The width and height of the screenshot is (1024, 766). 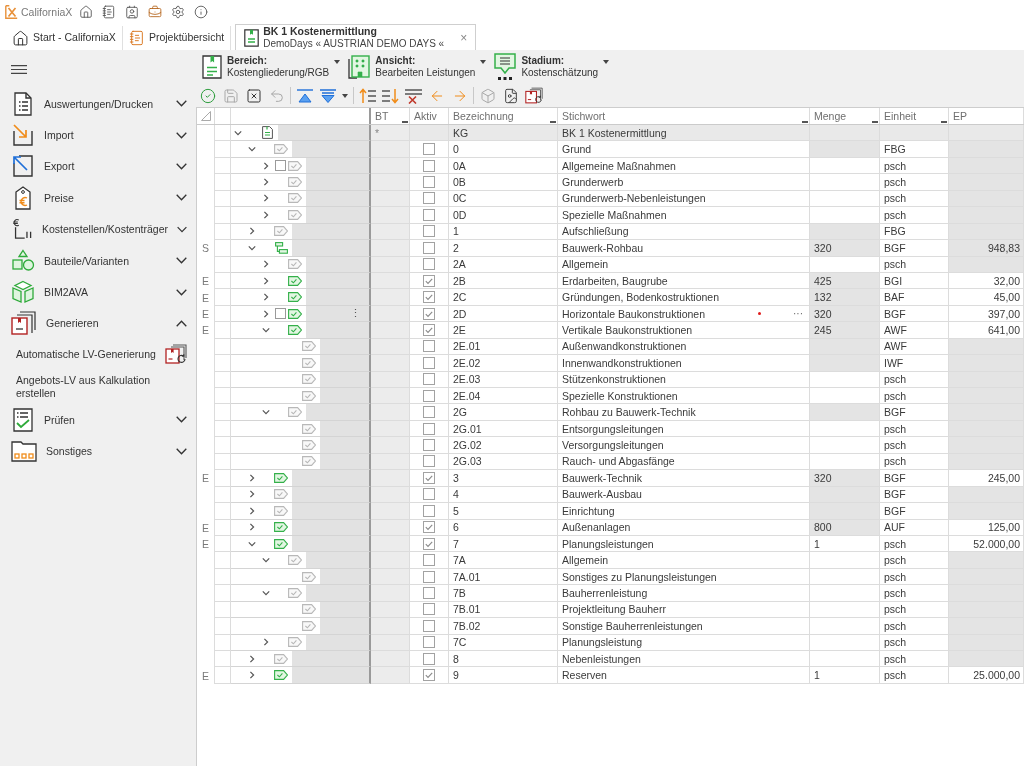 What do you see at coordinates (19, 69) in the screenshot?
I see `menu-icon` at bounding box center [19, 69].